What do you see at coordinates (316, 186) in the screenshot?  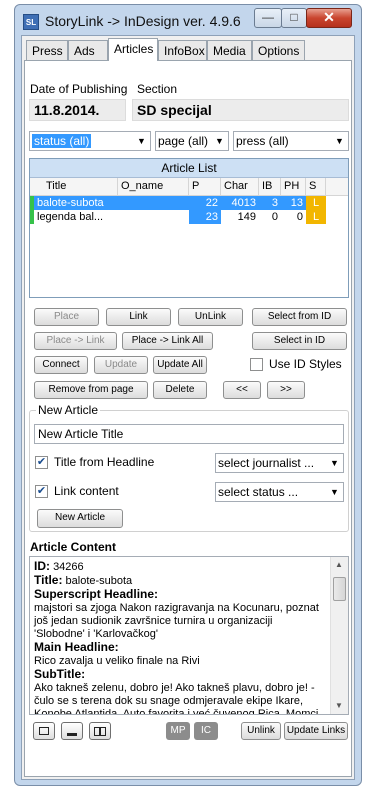 I see `column-s: S` at bounding box center [316, 186].